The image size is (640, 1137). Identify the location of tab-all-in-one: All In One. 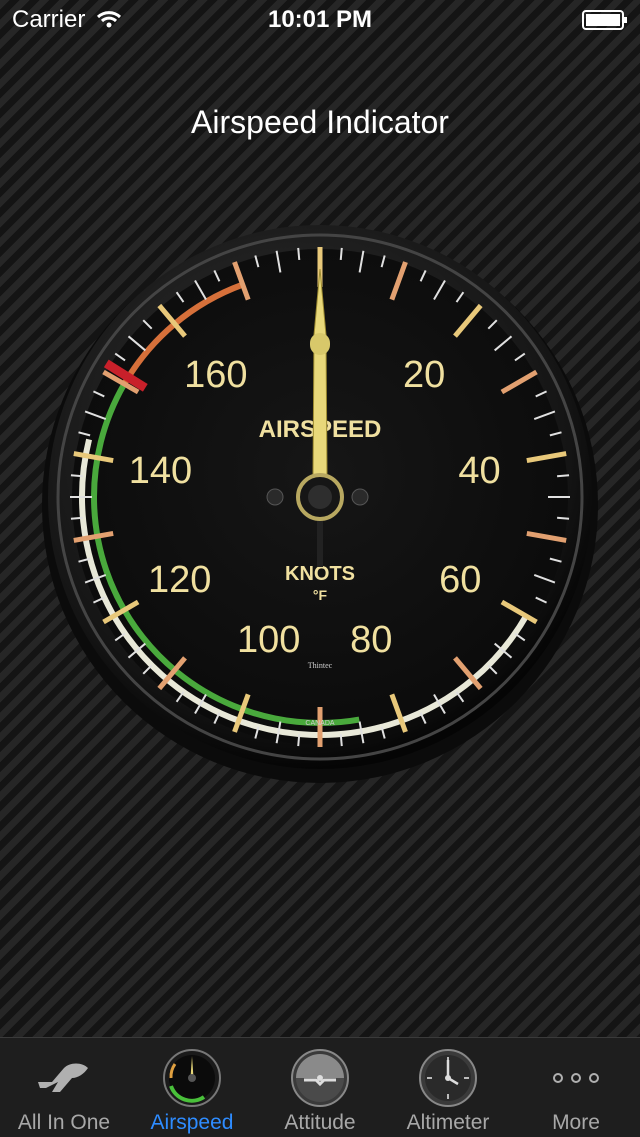
(64, 1087).